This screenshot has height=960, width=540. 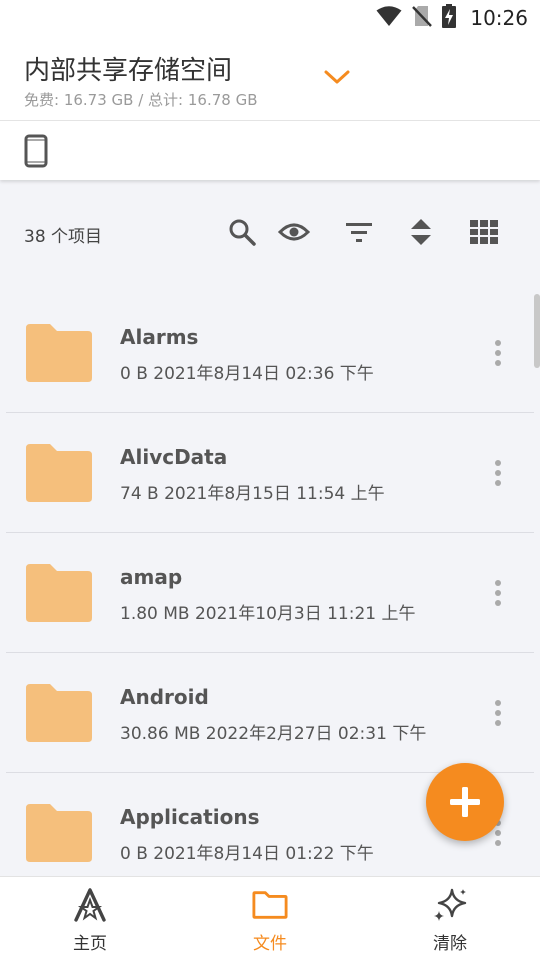 What do you see at coordinates (270, 353) in the screenshot?
I see `list-item: Alarms 0 B 2021年8月14日 02:36 下午` at bounding box center [270, 353].